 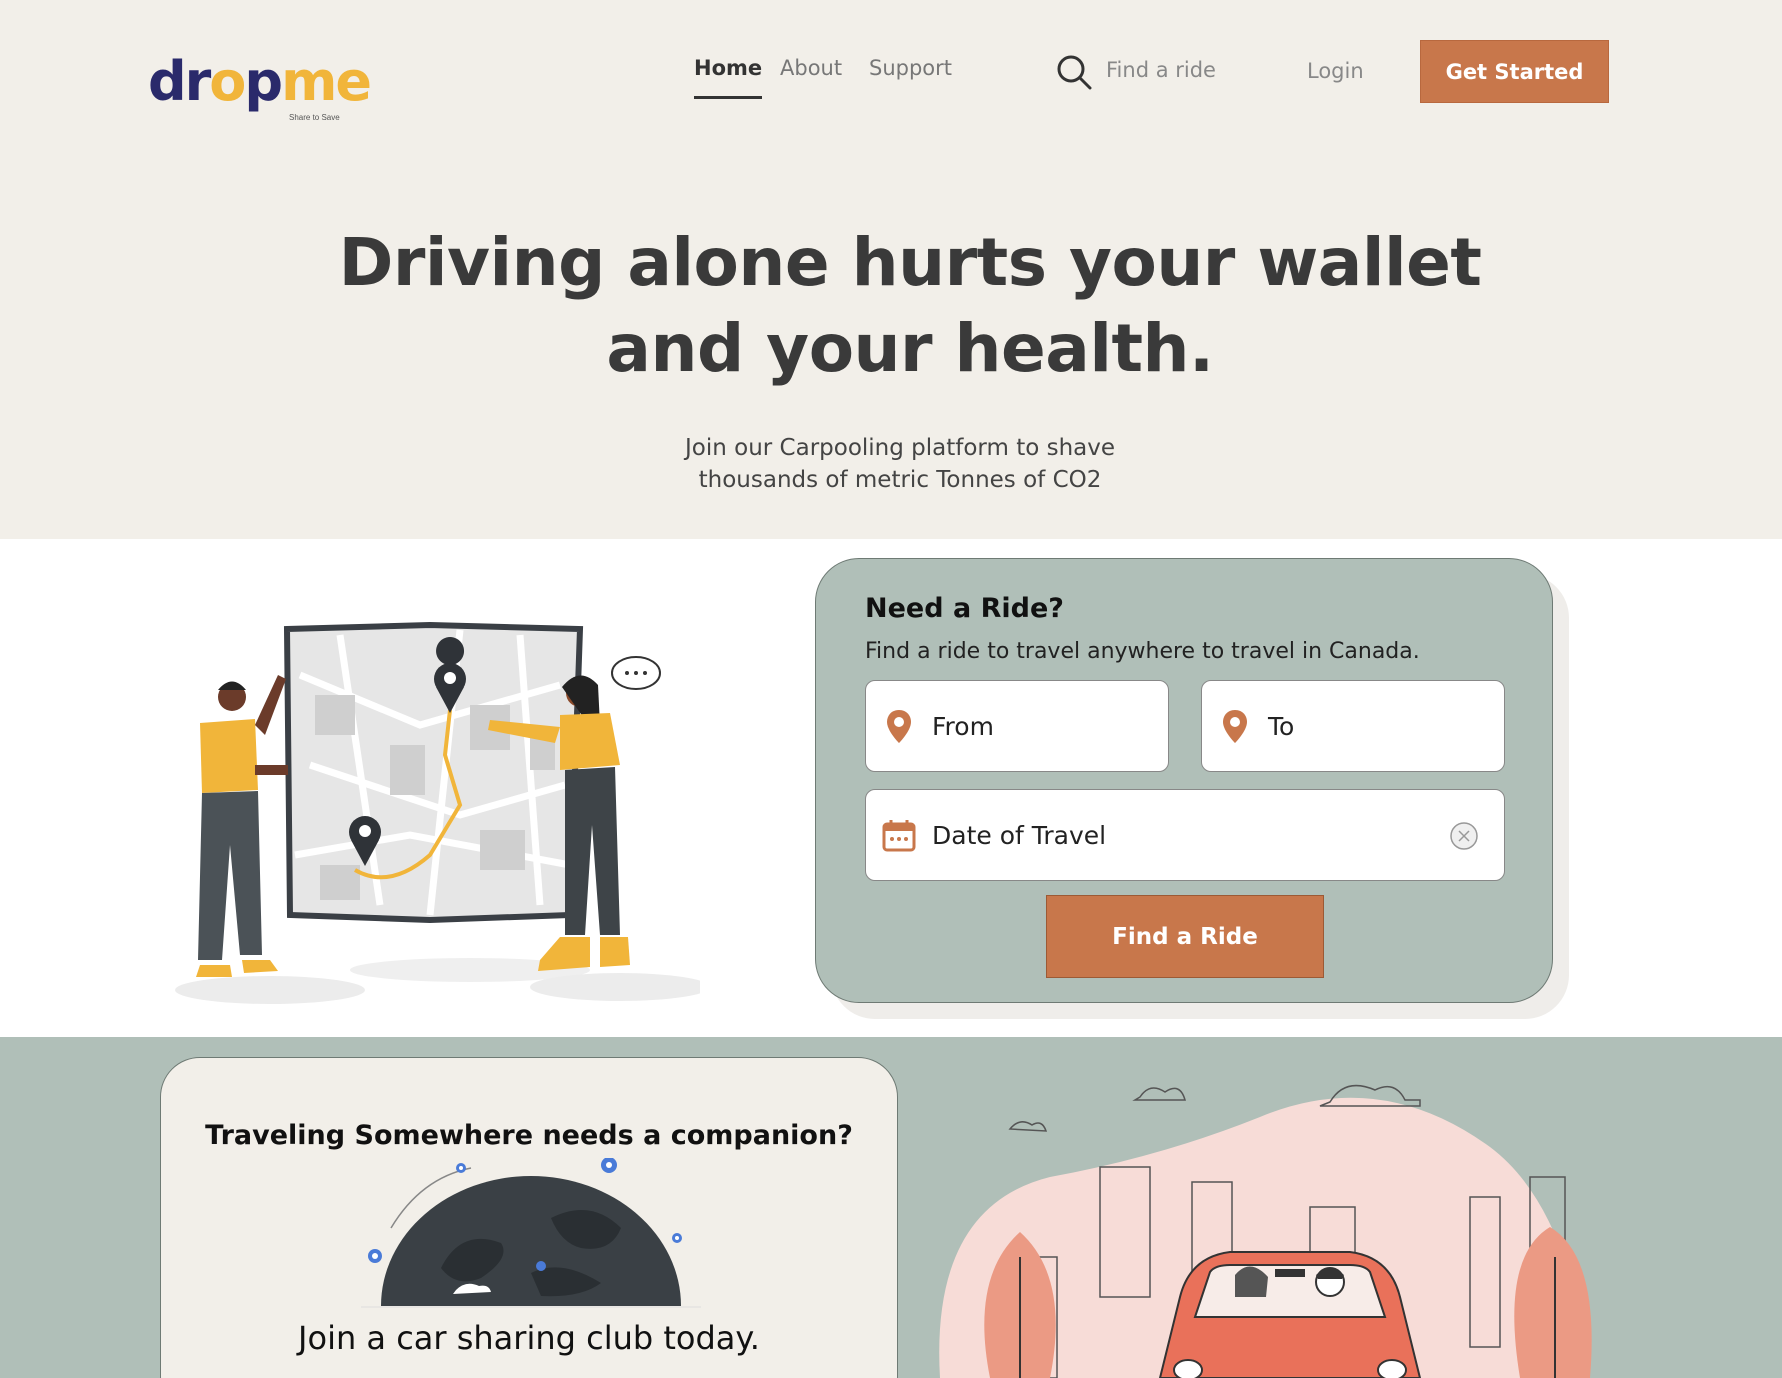 I want to click on map-illustration, so click(x=437, y=812).